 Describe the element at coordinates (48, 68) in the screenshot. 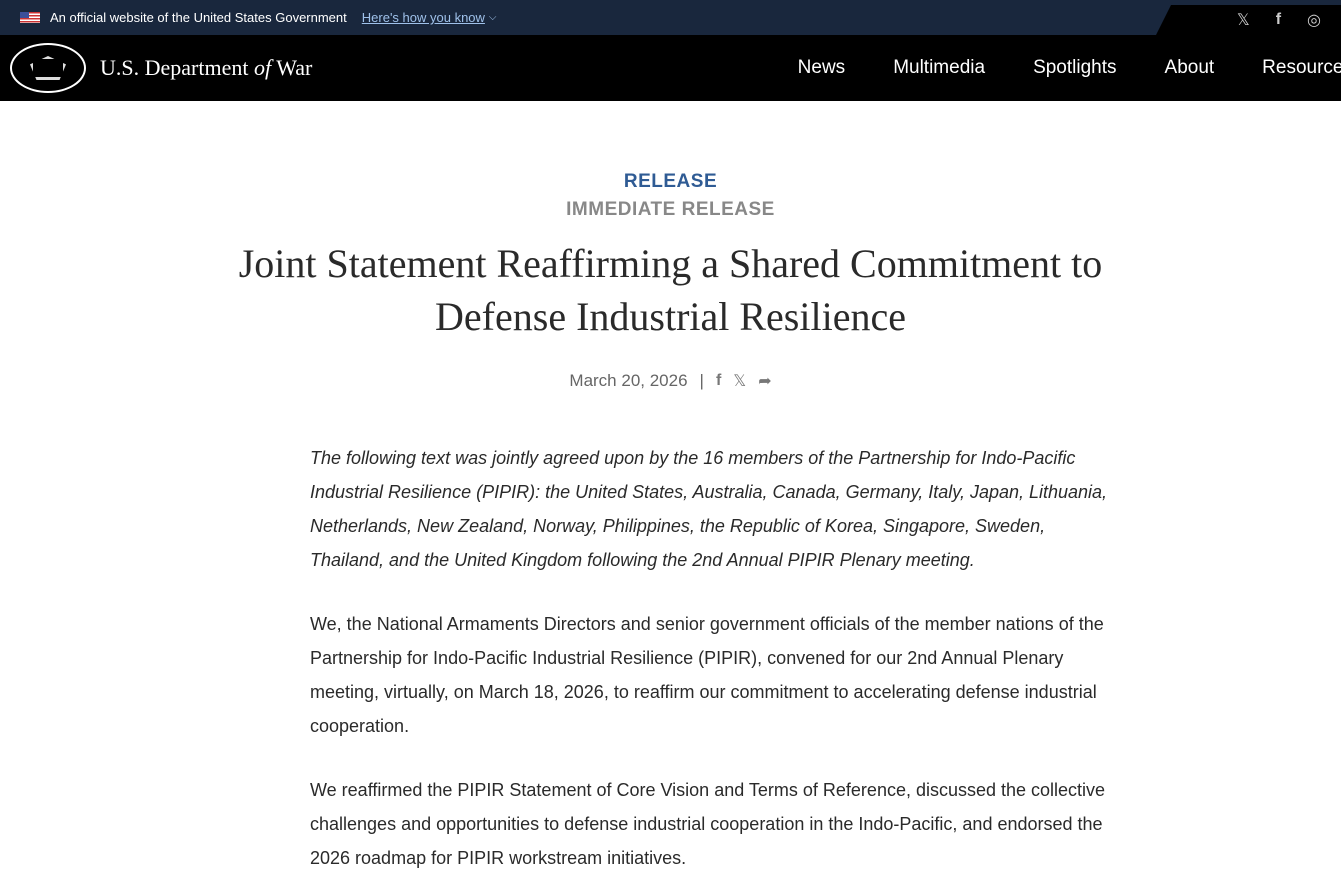

I see `pentagon-seal-logo` at that location.